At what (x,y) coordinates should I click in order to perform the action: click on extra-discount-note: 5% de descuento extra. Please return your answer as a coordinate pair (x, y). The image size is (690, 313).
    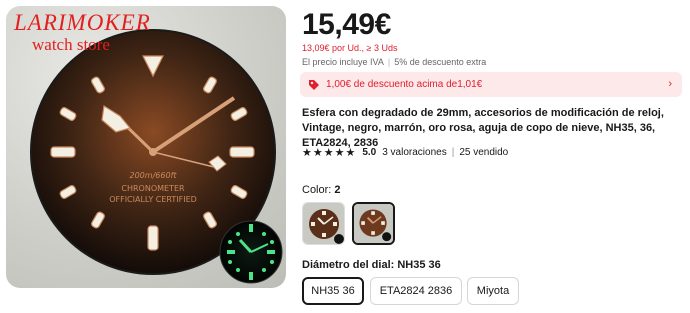
    Looking at the image, I should click on (440, 62).